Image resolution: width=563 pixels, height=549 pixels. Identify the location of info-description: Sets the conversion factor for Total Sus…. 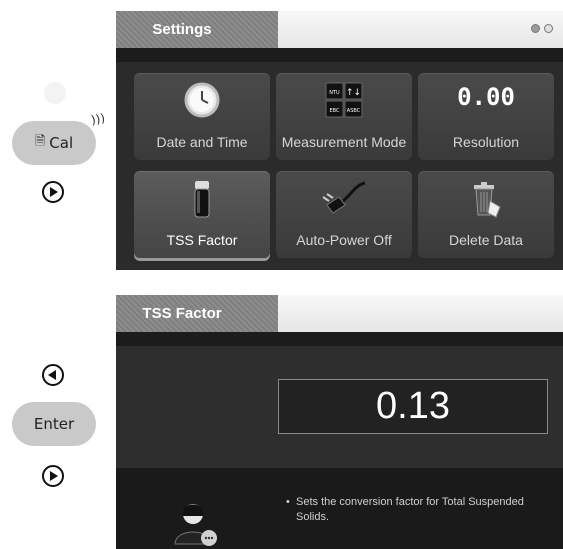
(410, 509).